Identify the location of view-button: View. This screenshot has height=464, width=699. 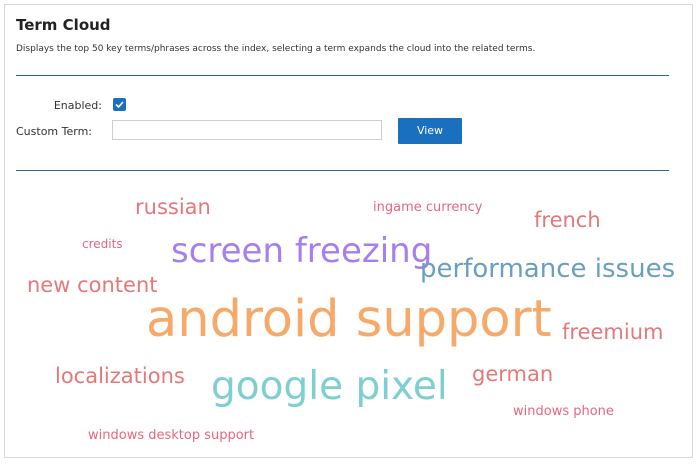
(430, 131).